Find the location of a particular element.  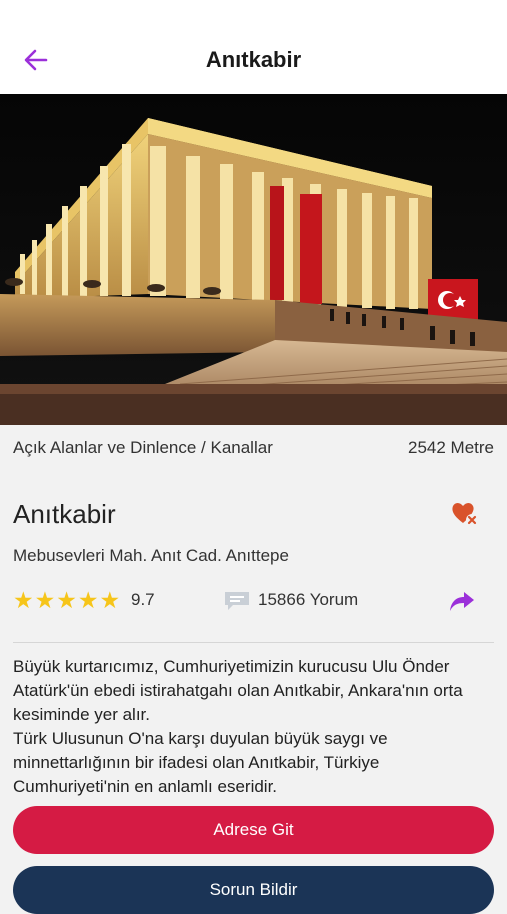

favorite-button is located at coordinates (465, 514).